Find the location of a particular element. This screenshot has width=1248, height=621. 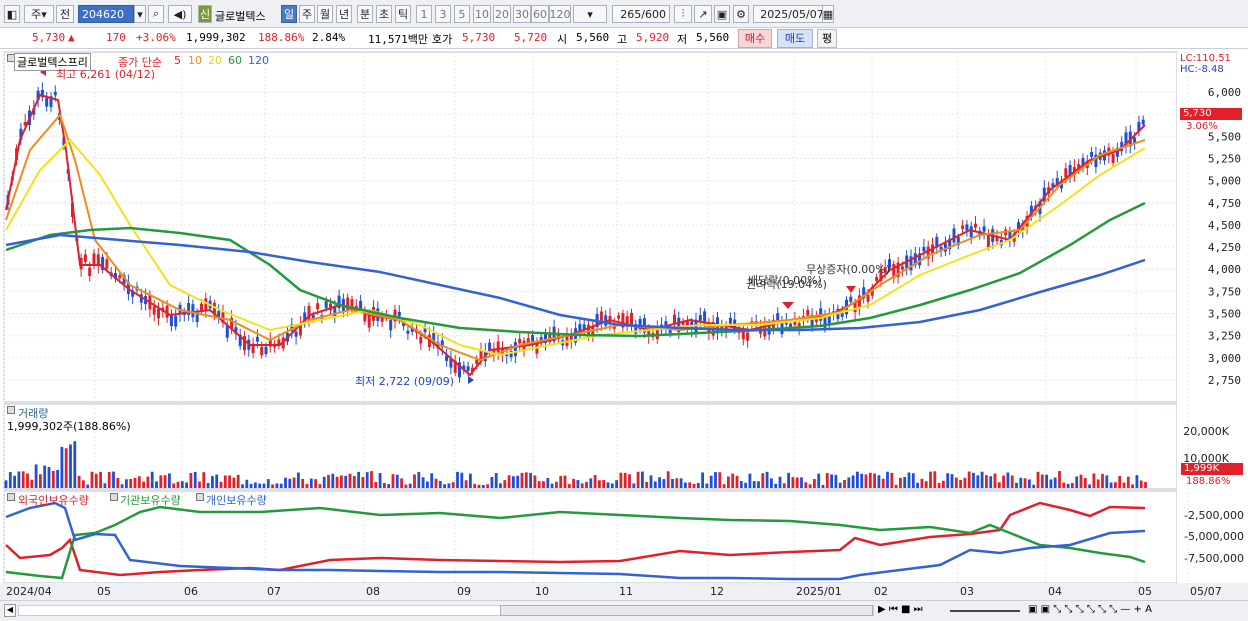

volume-panel-icon is located at coordinates (11, 410).